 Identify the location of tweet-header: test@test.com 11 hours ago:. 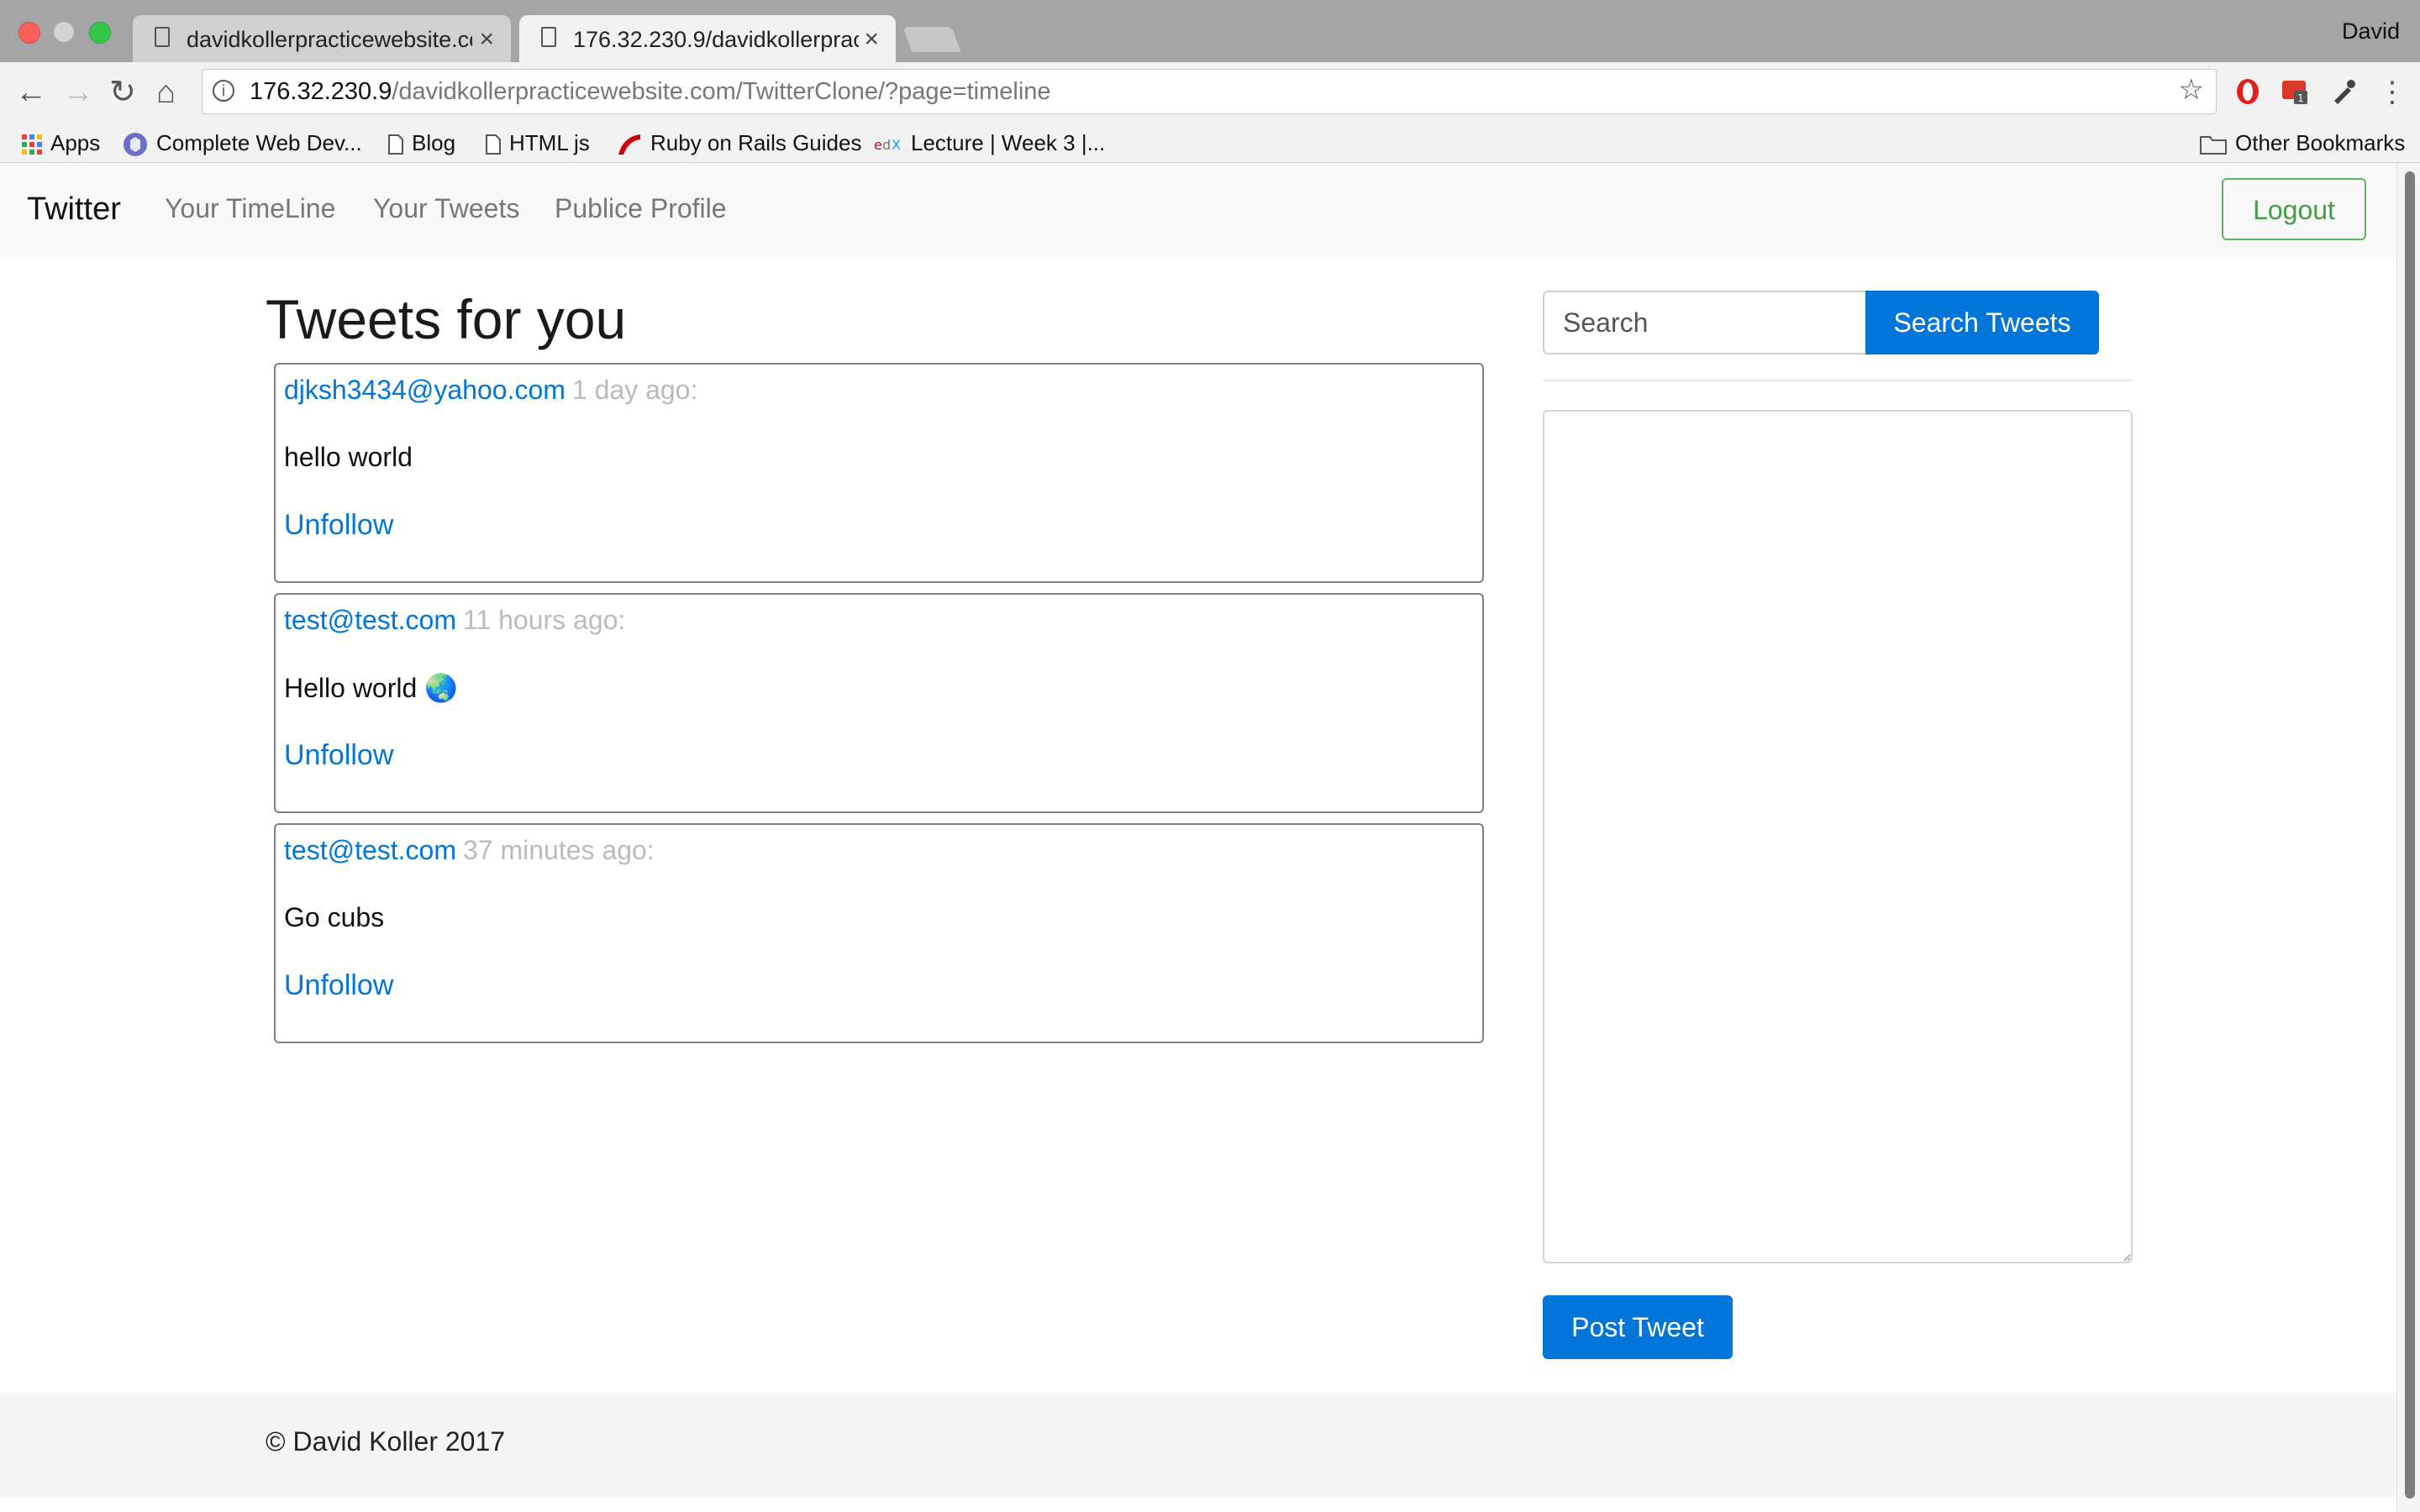
(454, 620).